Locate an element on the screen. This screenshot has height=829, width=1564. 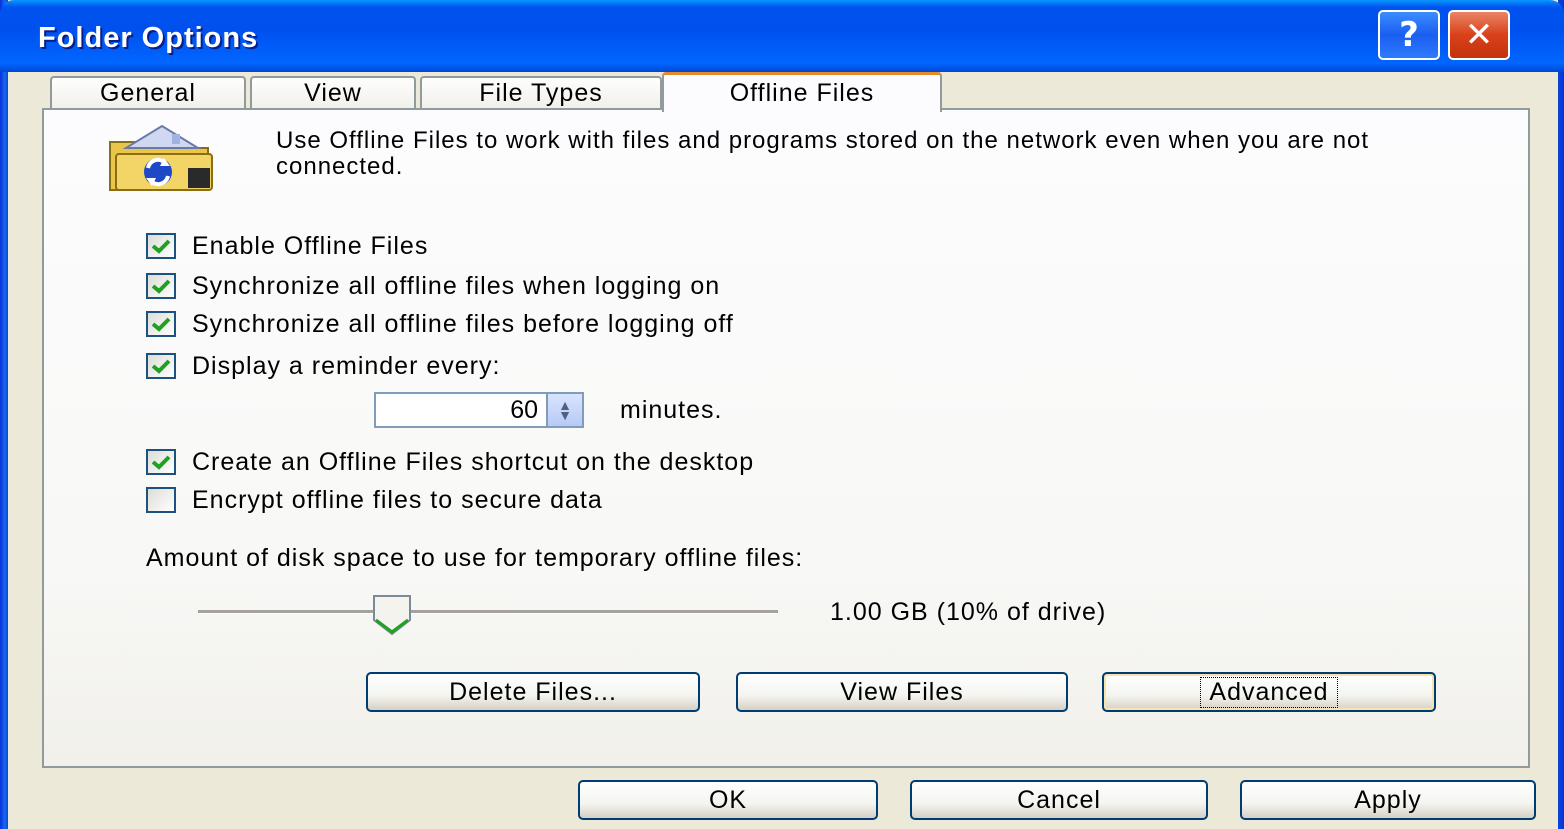
offline-folder-icon is located at coordinates (161, 157).